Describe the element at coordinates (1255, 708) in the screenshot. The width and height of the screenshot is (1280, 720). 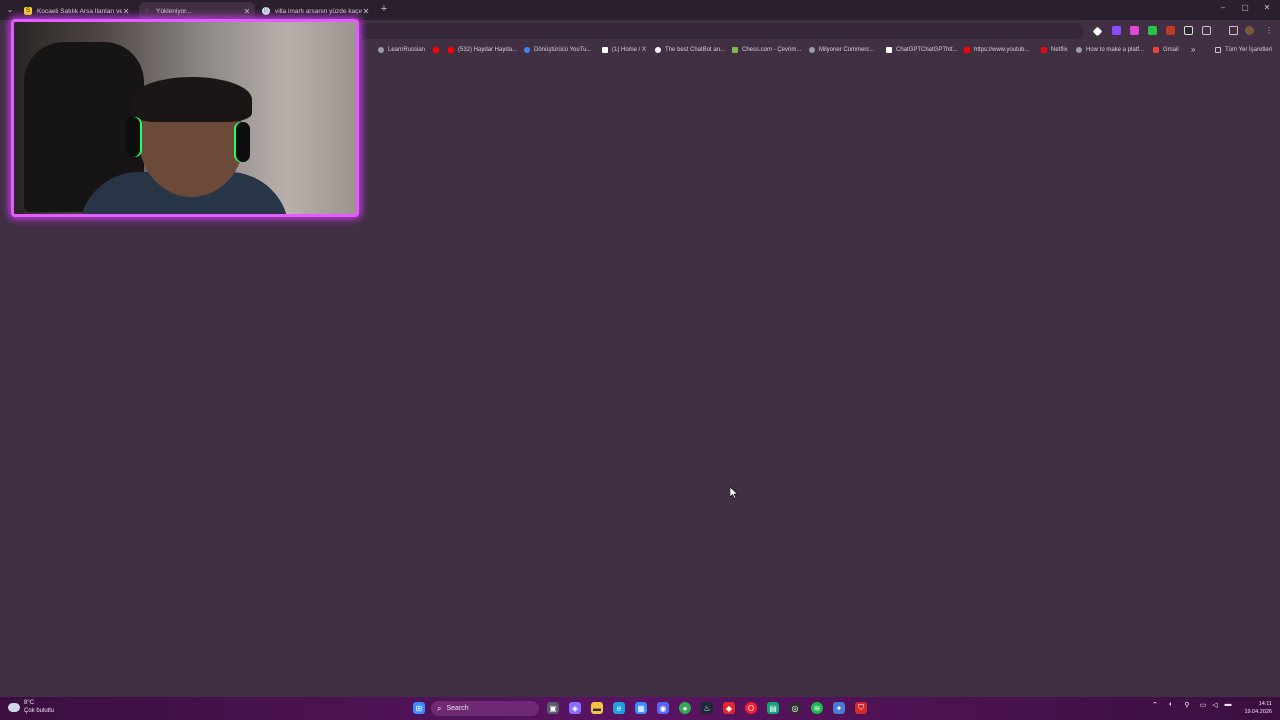
I see `taskbar-clock: 14:11 19.04.2026` at that location.